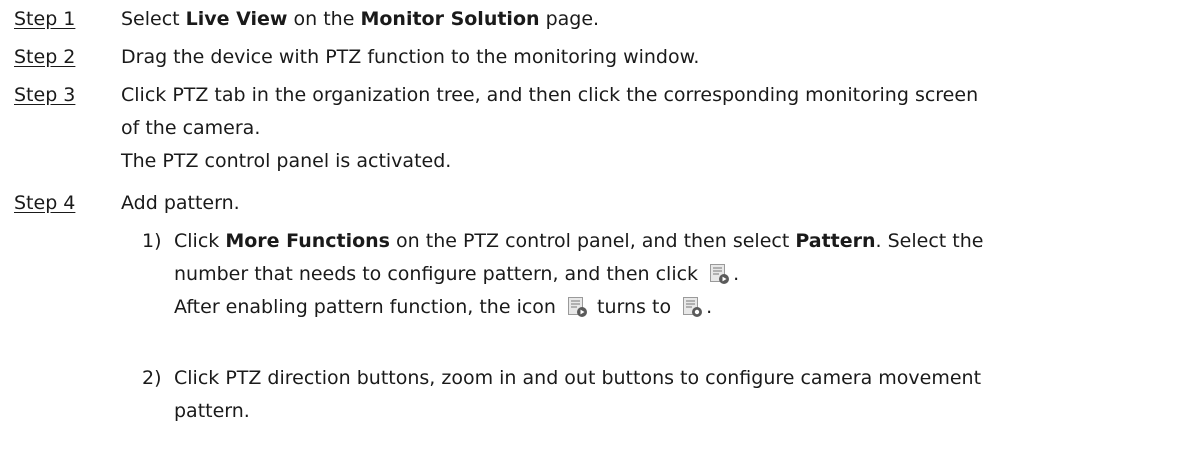  What do you see at coordinates (45, 203) in the screenshot?
I see `step-label: Step 4` at bounding box center [45, 203].